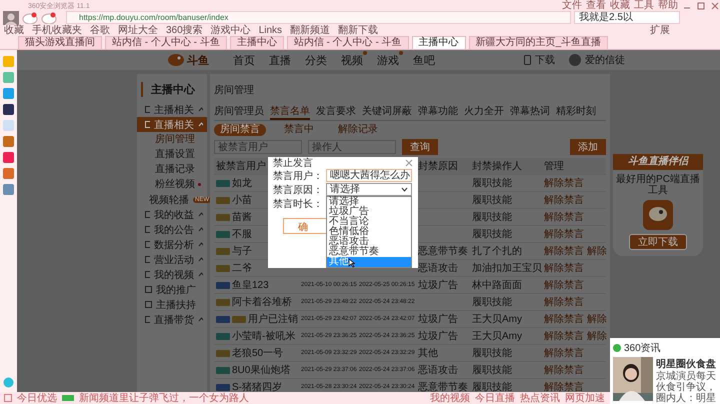  What do you see at coordinates (497, 166) in the screenshot?
I see `column-header: 封禁操作人` at bounding box center [497, 166].